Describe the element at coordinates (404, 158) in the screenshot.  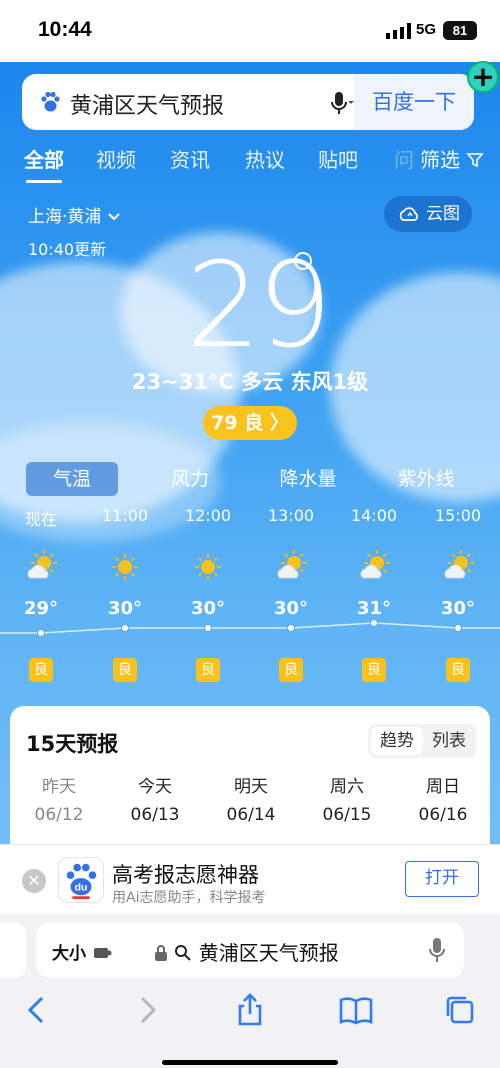
I see `tab-more: 问` at that location.